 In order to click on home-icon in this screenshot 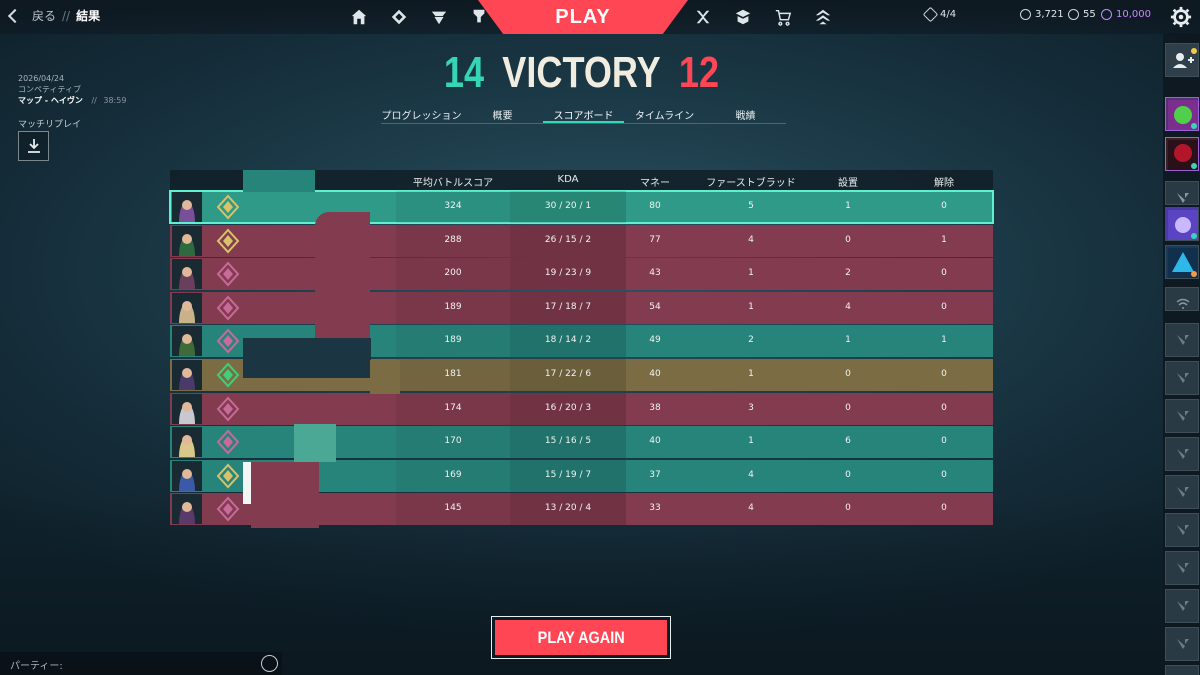, I will do `click(359, 17)`.